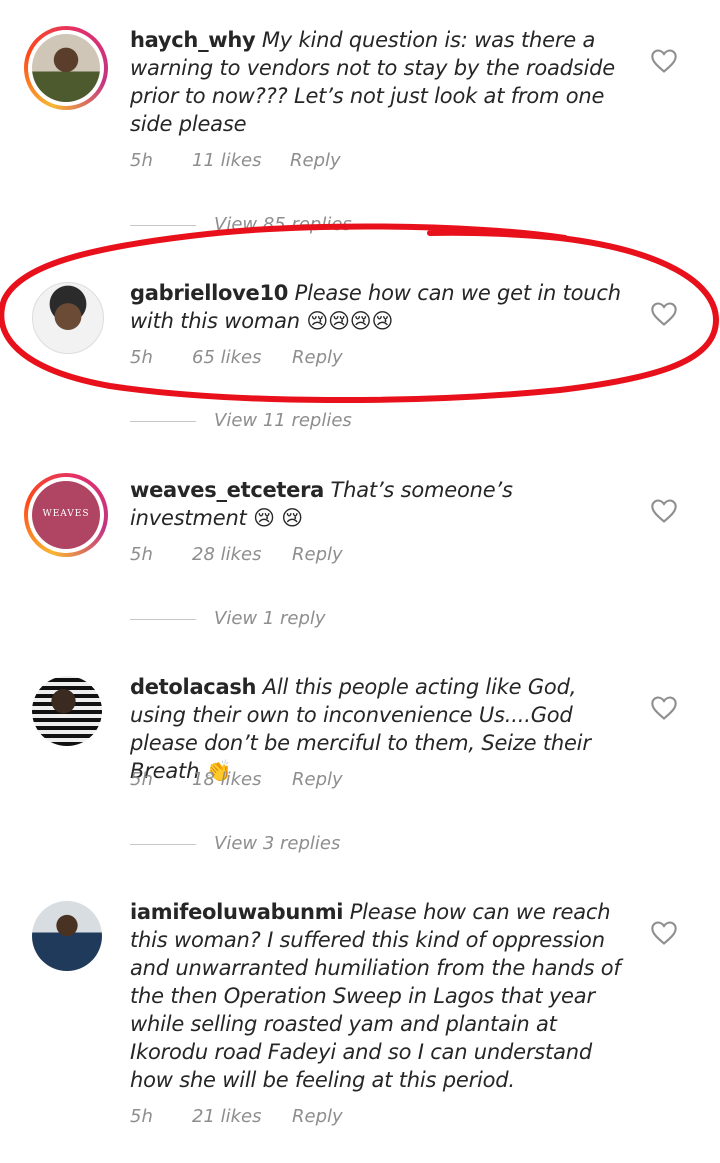 This screenshot has height=1163, width=720. I want to click on emoji: 😢😢😢😢, so click(350, 321).